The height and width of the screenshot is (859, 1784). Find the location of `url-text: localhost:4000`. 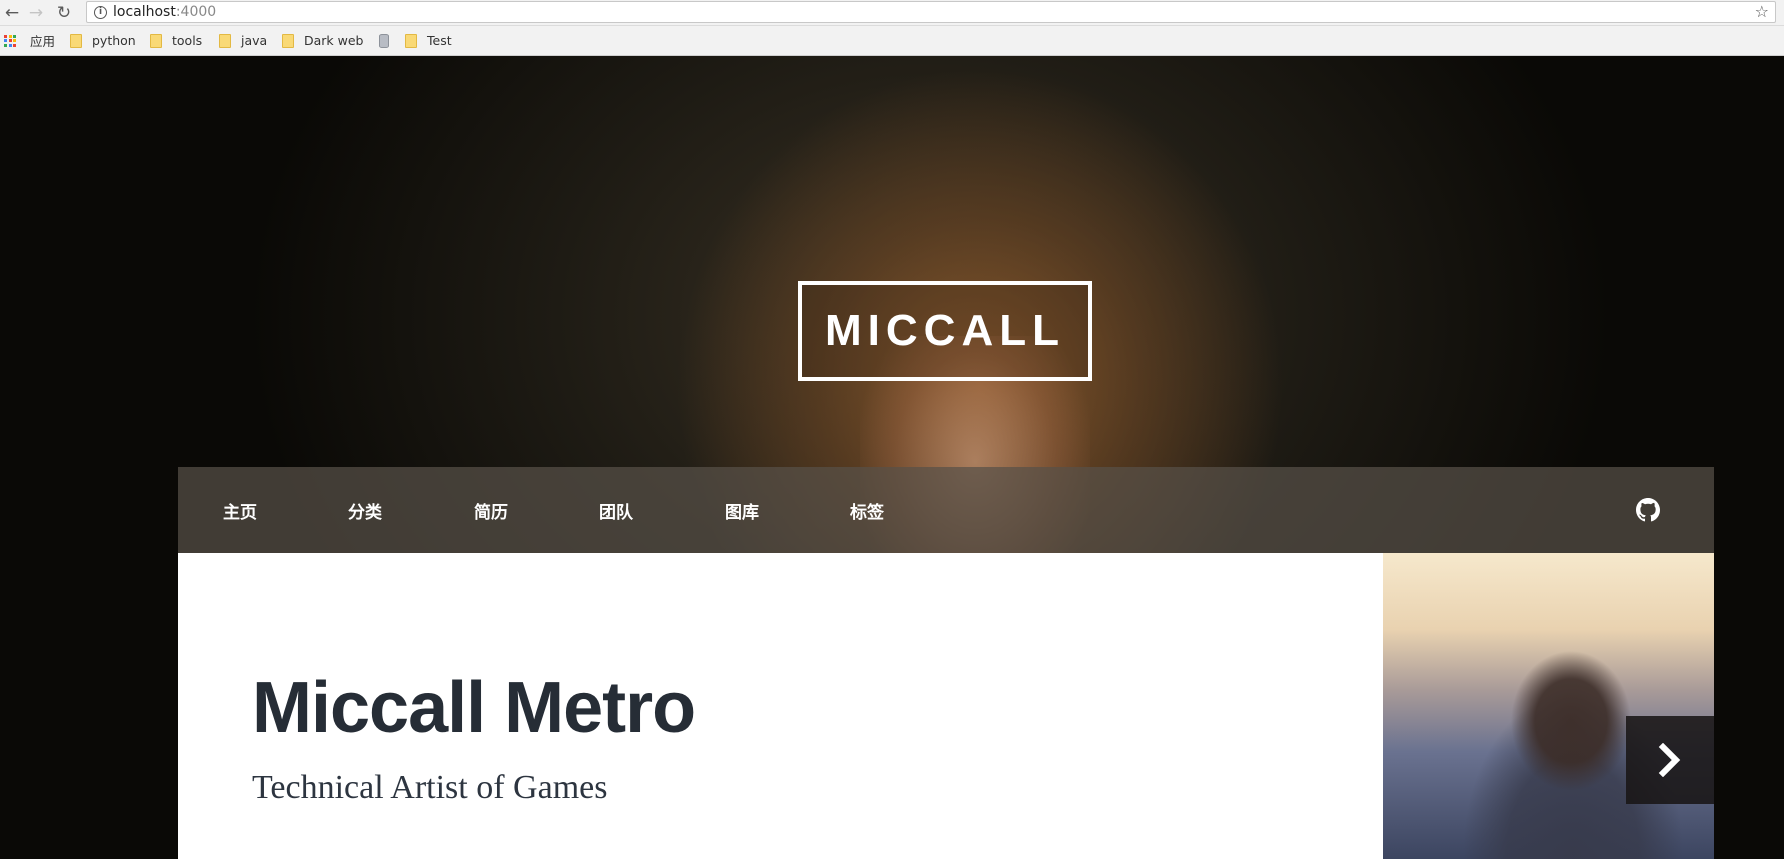

url-text: localhost:4000 is located at coordinates (164, 12).